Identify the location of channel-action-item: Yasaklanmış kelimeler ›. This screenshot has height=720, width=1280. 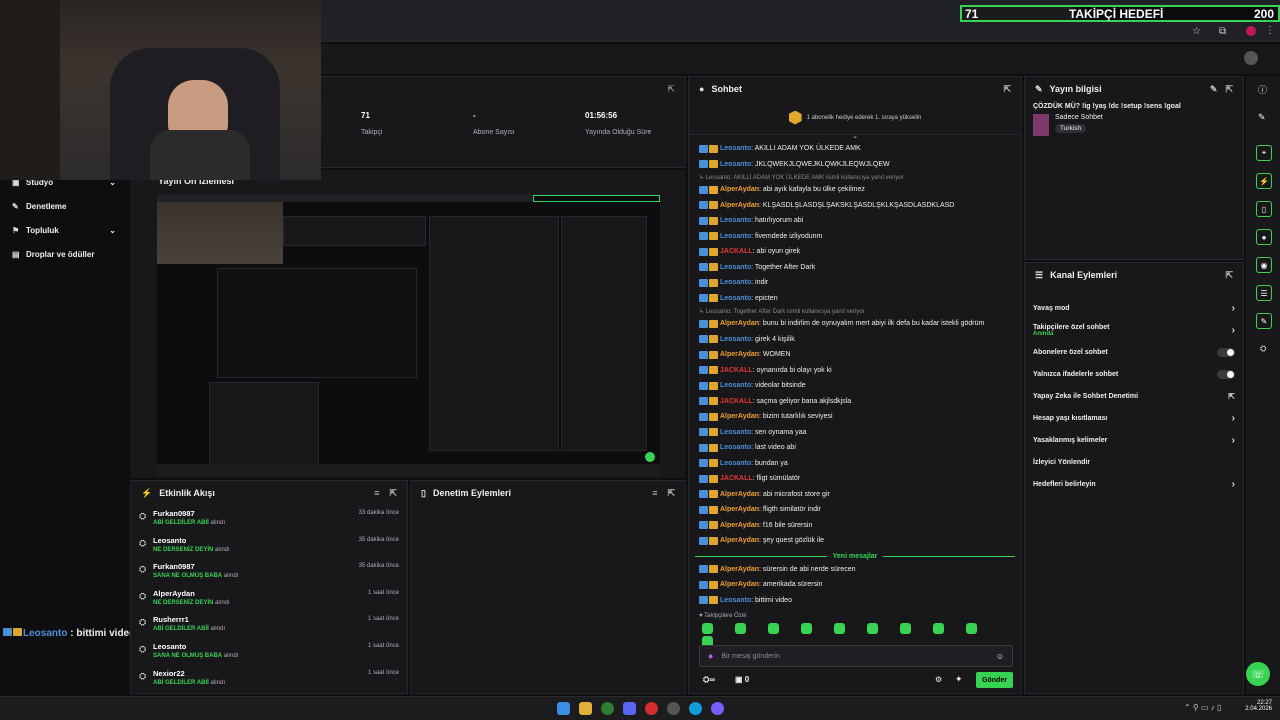
(1134, 440).